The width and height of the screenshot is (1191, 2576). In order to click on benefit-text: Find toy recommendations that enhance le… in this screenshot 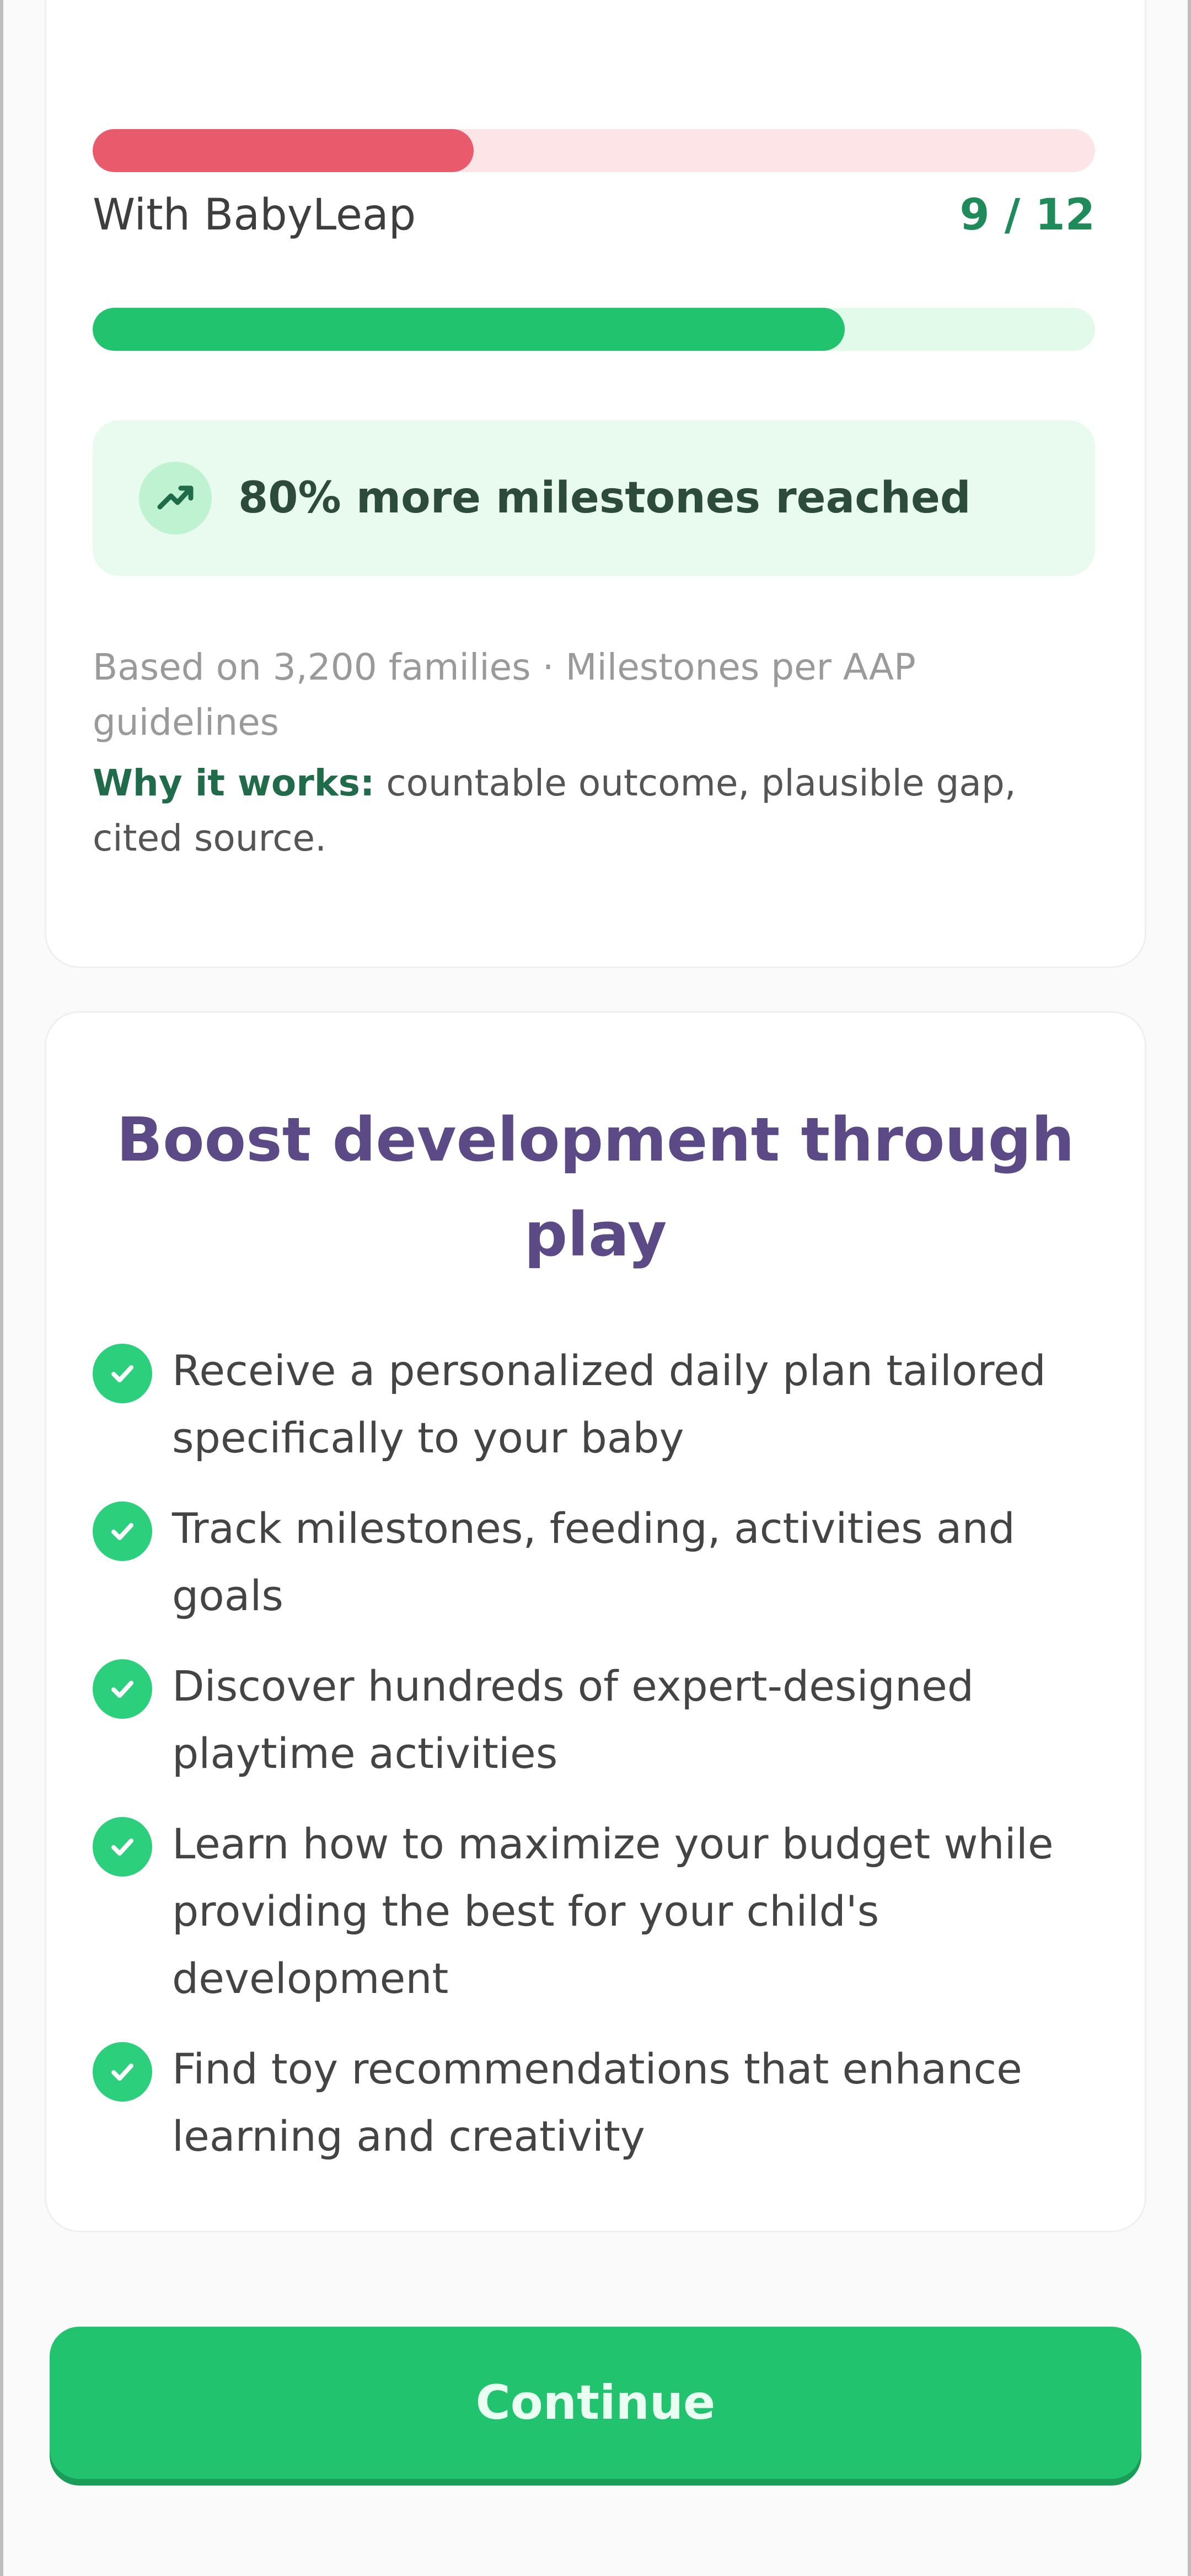, I will do `click(597, 2102)`.